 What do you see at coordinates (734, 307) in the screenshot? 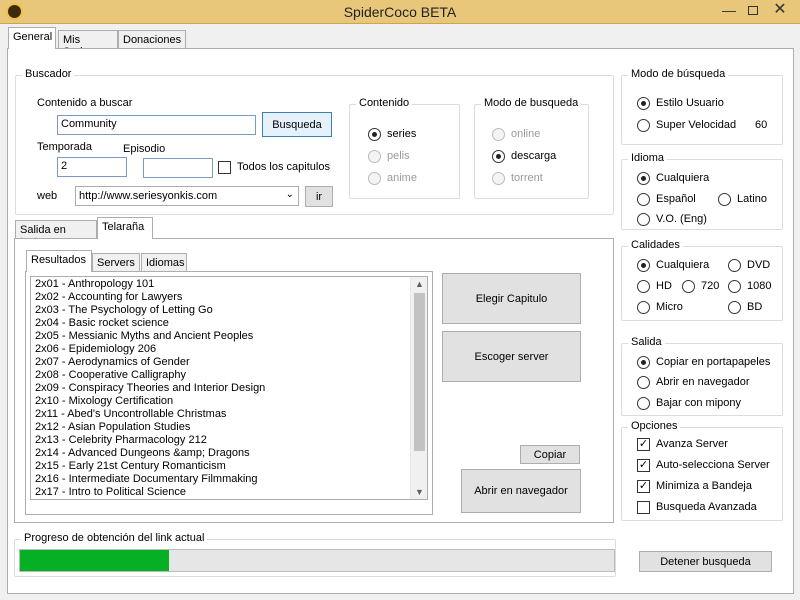
I see `calidad-bd-radio` at bounding box center [734, 307].